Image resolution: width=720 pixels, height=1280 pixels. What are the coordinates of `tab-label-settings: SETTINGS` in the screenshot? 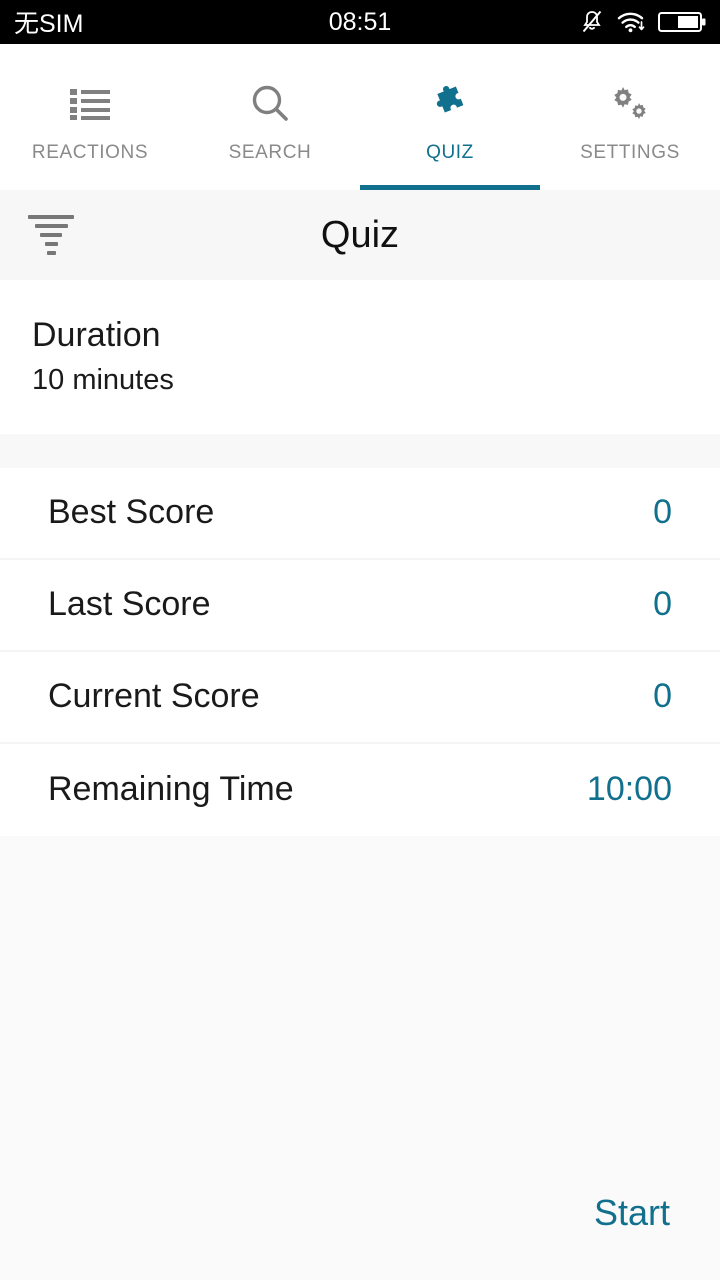 It's located at (630, 152).